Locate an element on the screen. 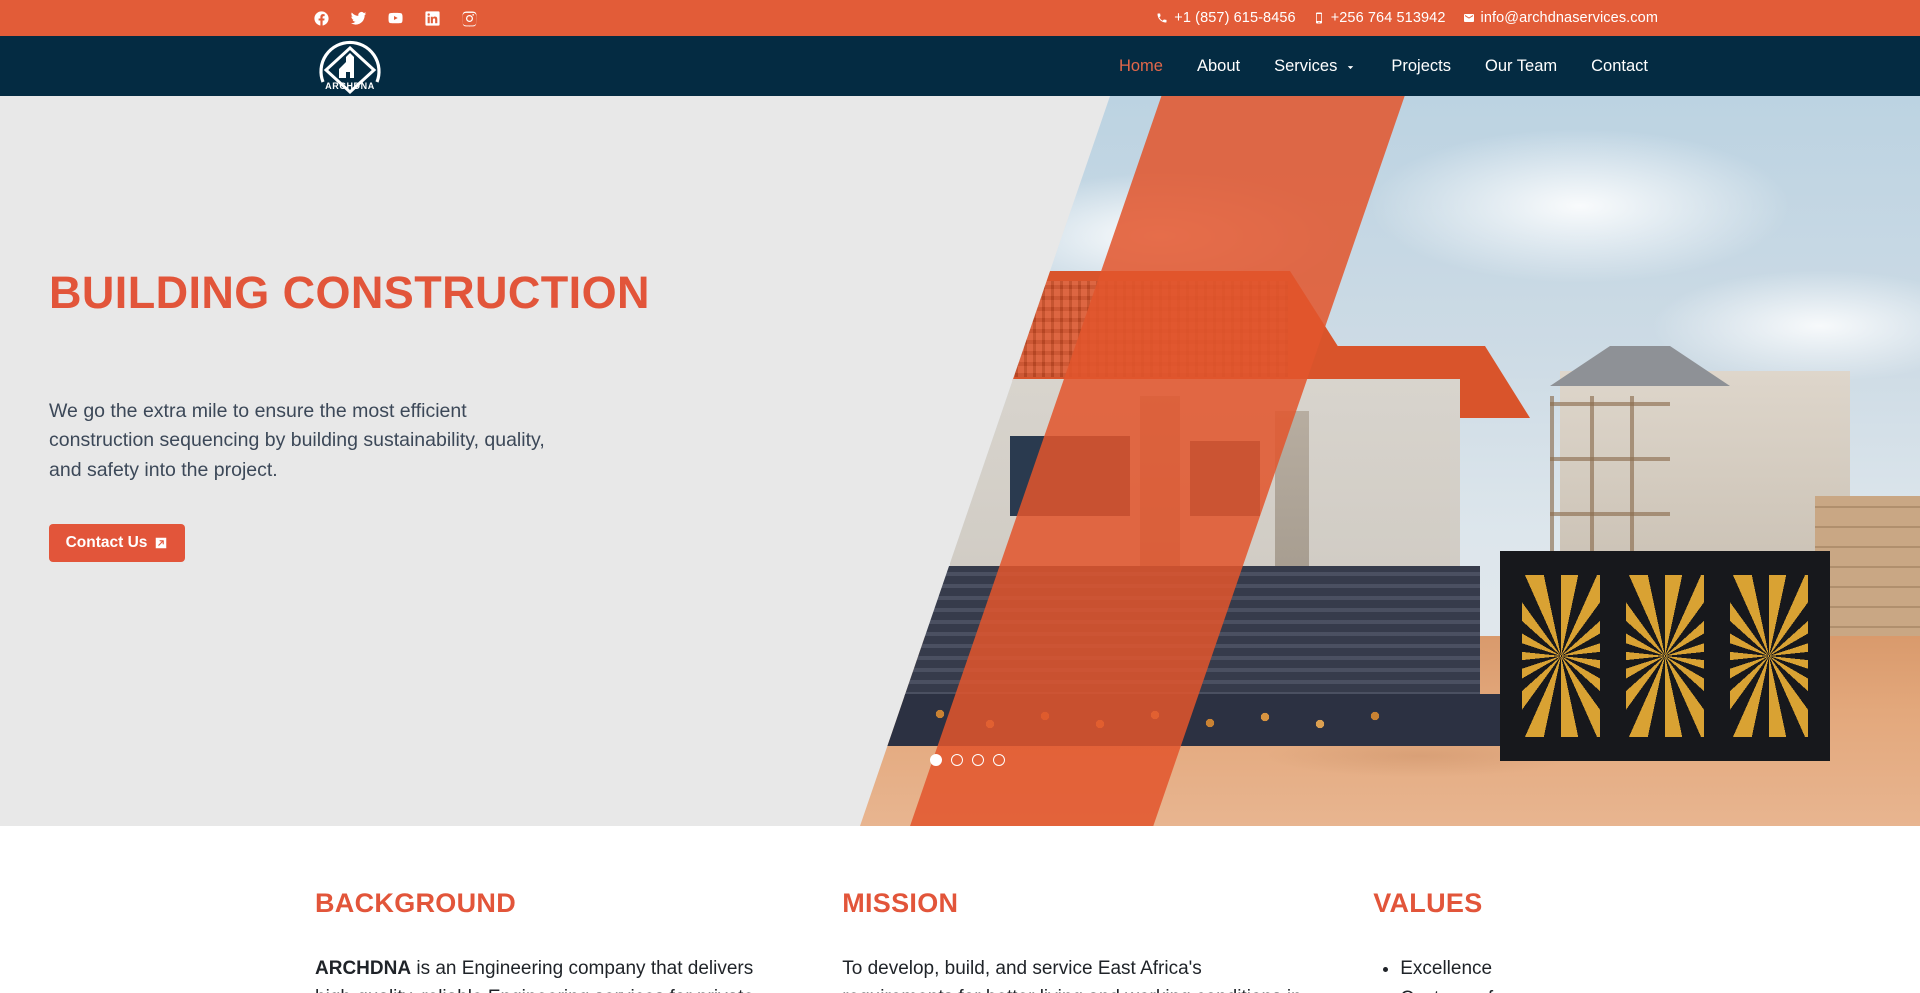 This screenshot has height=993, width=1920. chevron-down-icon is located at coordinates (1351, 67).